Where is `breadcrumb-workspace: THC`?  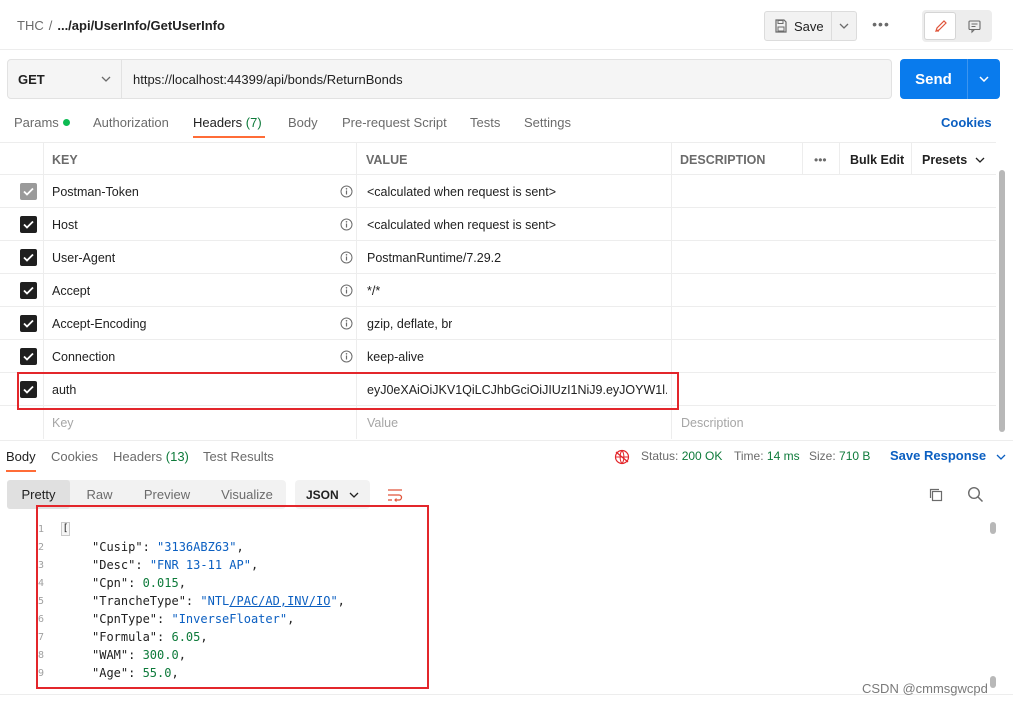
breadcrumb-workspace: THC is located at coordinates (30, 25).